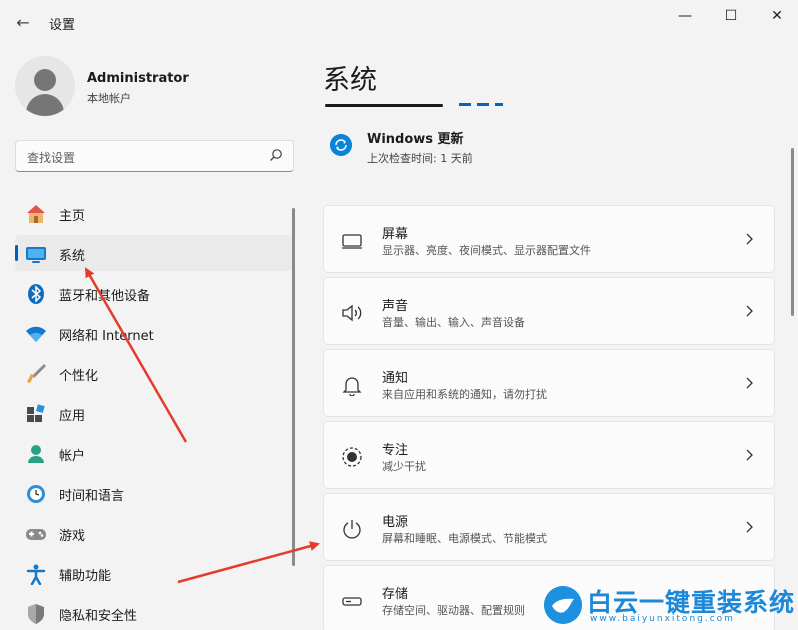 The height and width of the screenshot is (630, 798). I want to click on sidebar-item-privacy: 隐私和安全性, so click(153, 612).